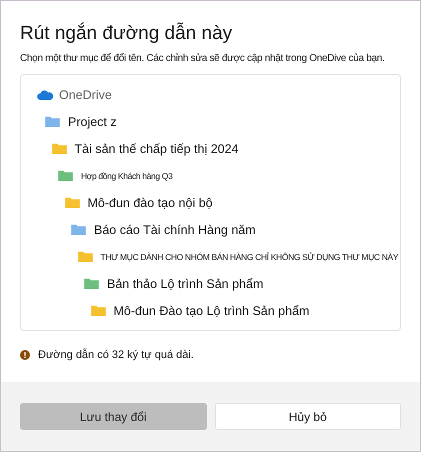  Describe the element at coordinates (92, 121) in the screenshot. I see `folder-item: Project z` at that location.